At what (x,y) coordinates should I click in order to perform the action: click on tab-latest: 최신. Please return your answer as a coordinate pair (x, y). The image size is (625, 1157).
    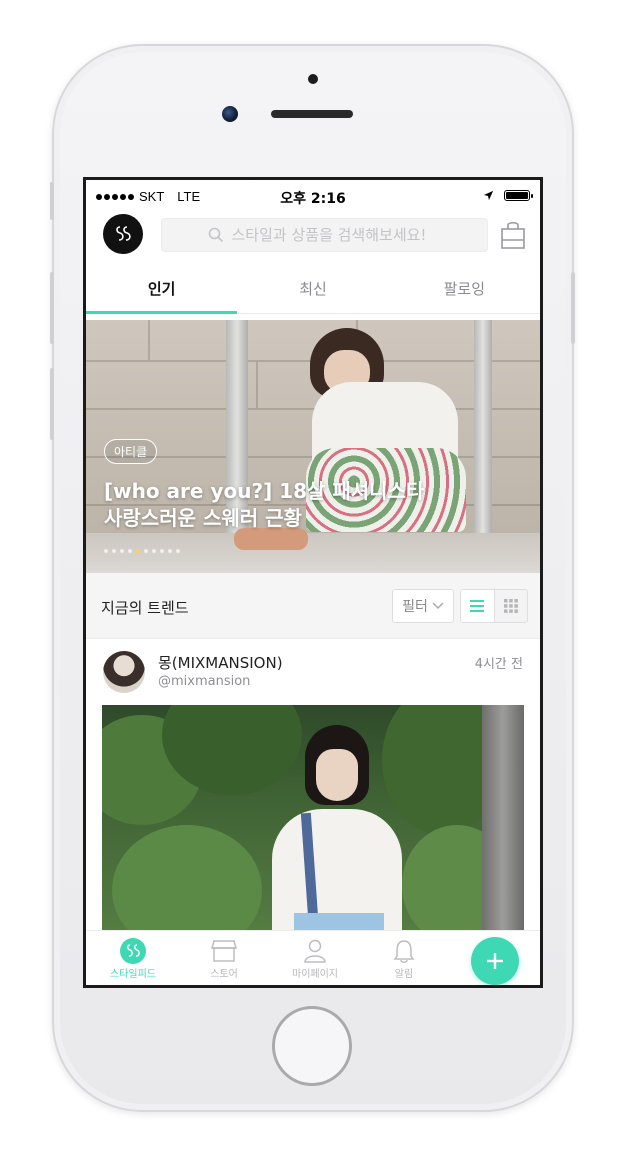
    Looking at the image, I should click on (312, 289).